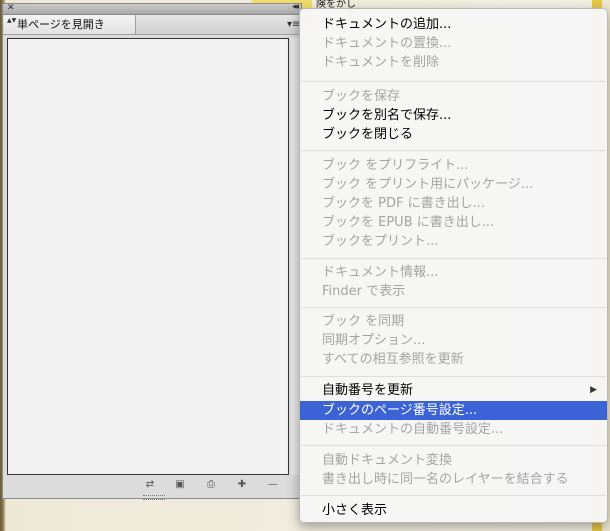 This screenshot has width=610, height=531. I want to click on menu-item-merge-identically-named-layers: 書き出し時に同一名のレイヤーを結合する, so click(453, 479).